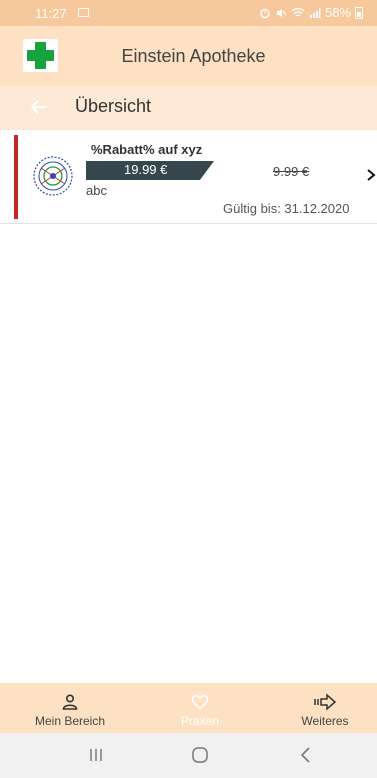 The width and height of the screenshot is (377, 778). I want to click on system-navigation-bar, so click(188, 755).